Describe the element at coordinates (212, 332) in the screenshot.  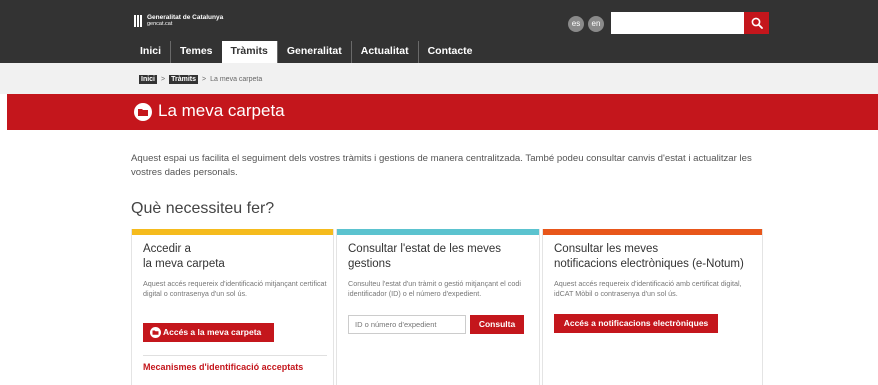
I see `access-folder-label: Accés a la meva carpeta` at that location.